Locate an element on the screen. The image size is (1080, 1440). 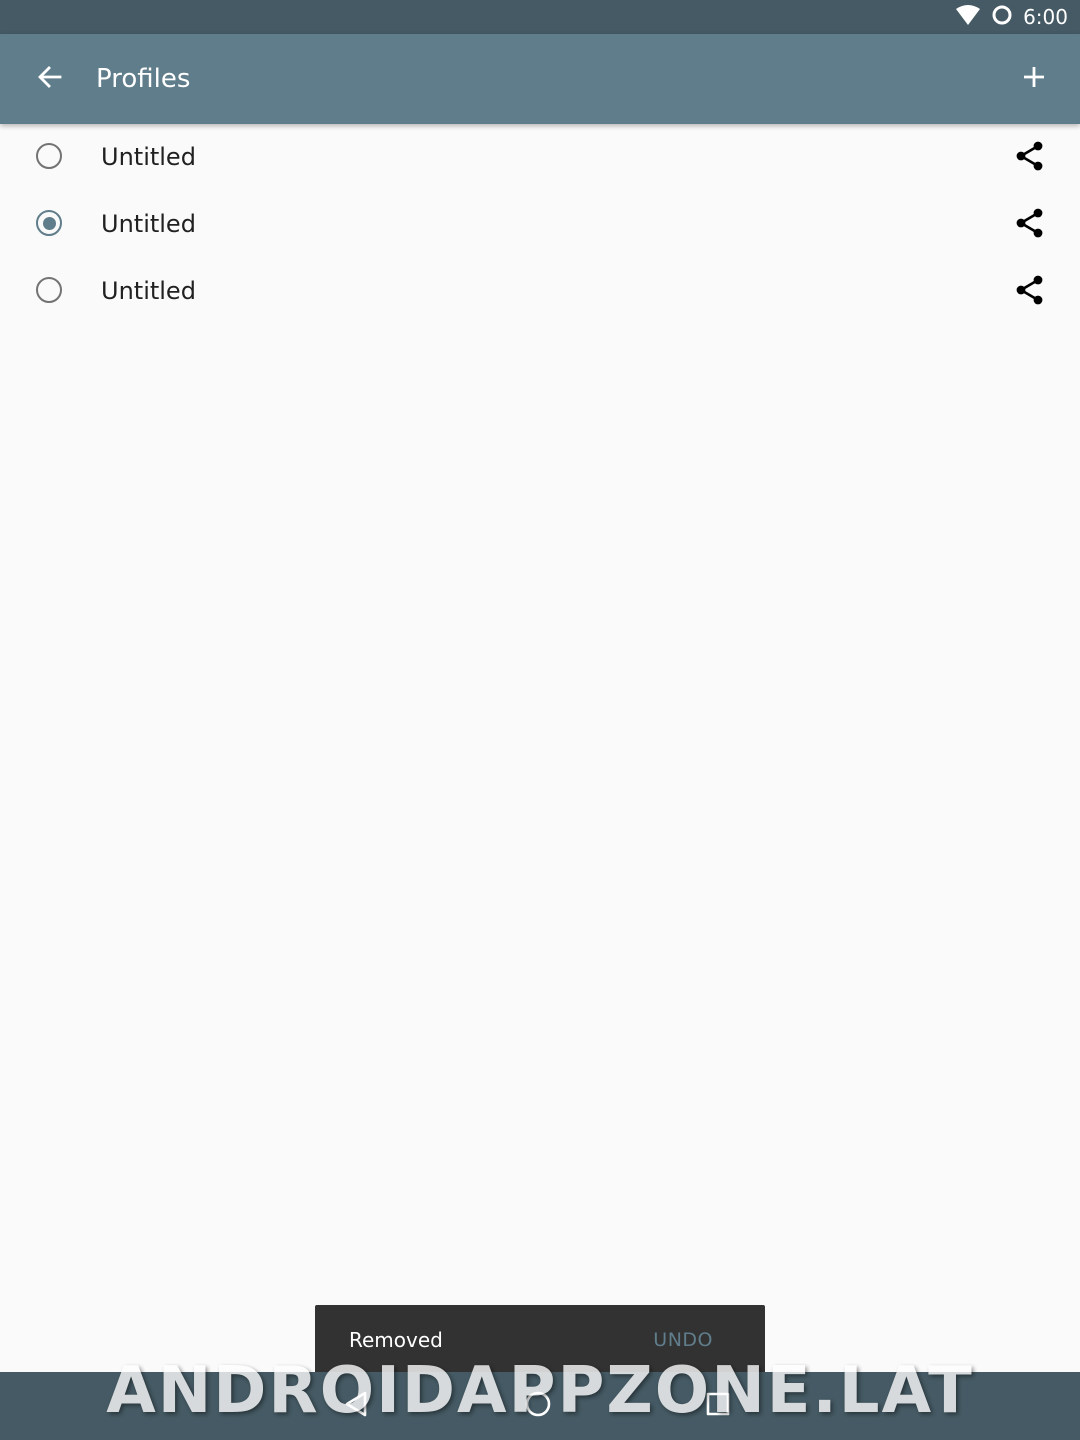
back-triangle-icon is located at coordinates (356, 1406).